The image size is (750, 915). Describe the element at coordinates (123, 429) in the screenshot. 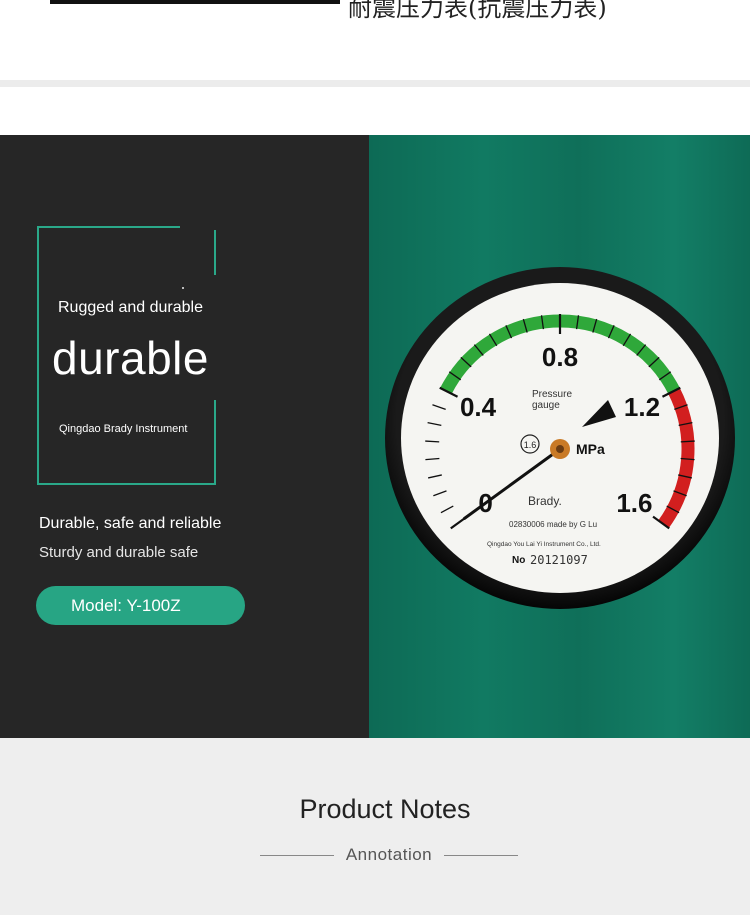

I see `hero-maker: Qingdao Brady Instrument` at that location.